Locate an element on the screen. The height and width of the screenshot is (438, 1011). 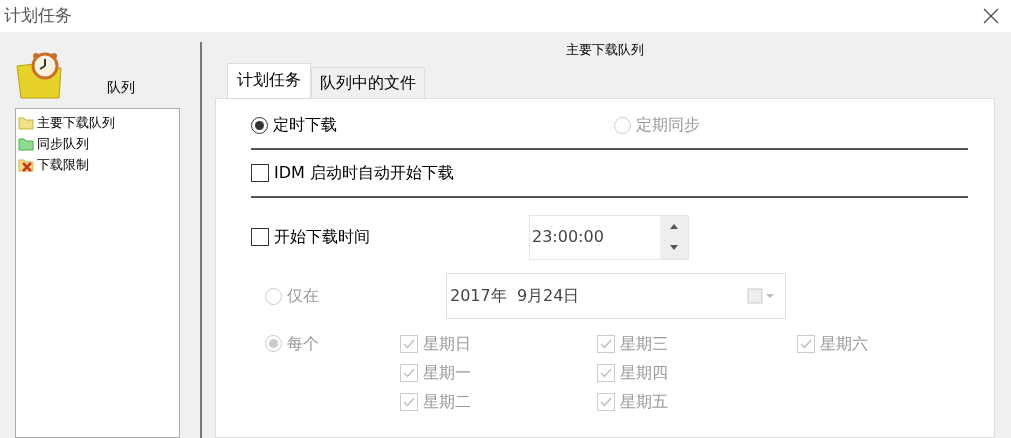
checkbox-label: 开始下载时间 is located at coordinates (322, 237).